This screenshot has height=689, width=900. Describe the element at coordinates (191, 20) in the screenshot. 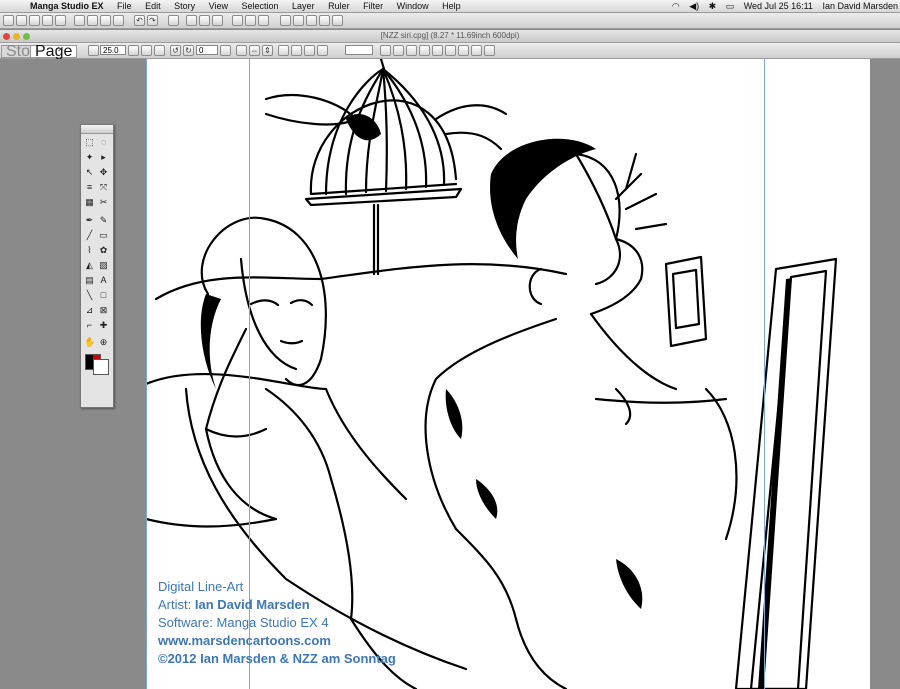

I see `spread-view-icon` at that location.